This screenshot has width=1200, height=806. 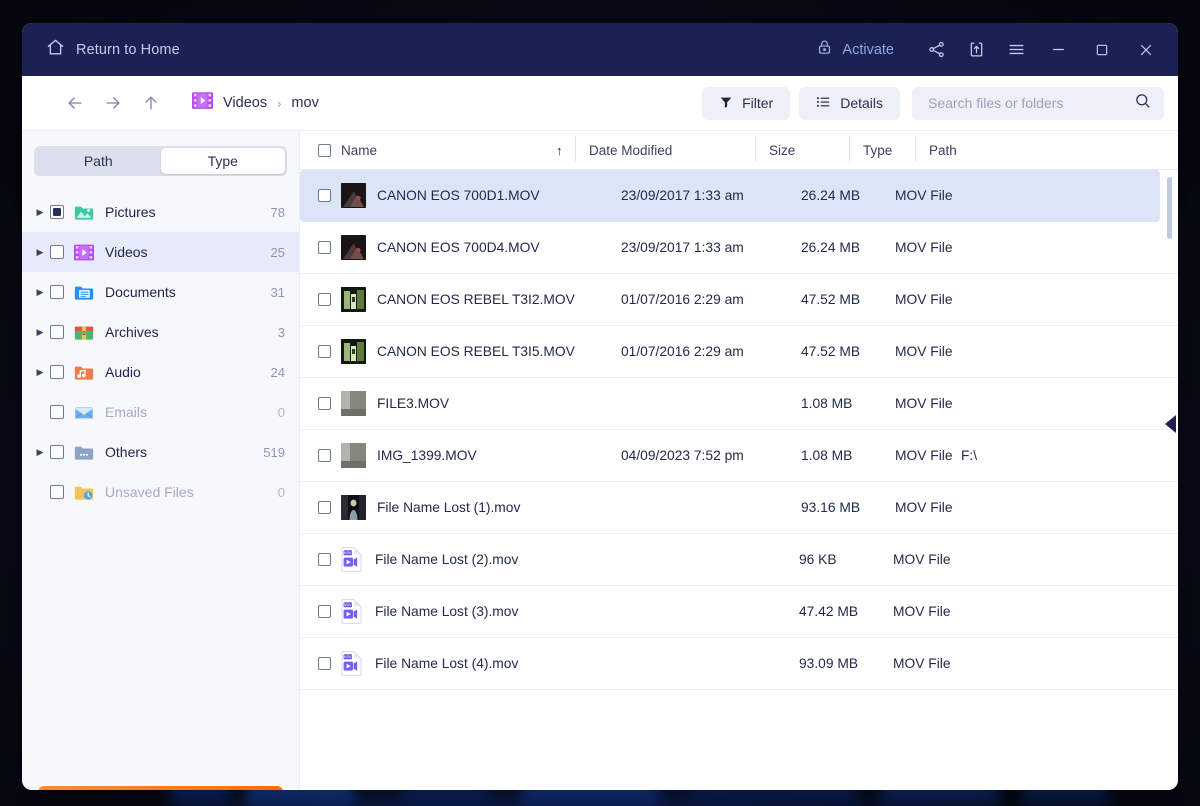 I want to click on column-header-date-modified: Date Modified, so click(x=672, y=148).